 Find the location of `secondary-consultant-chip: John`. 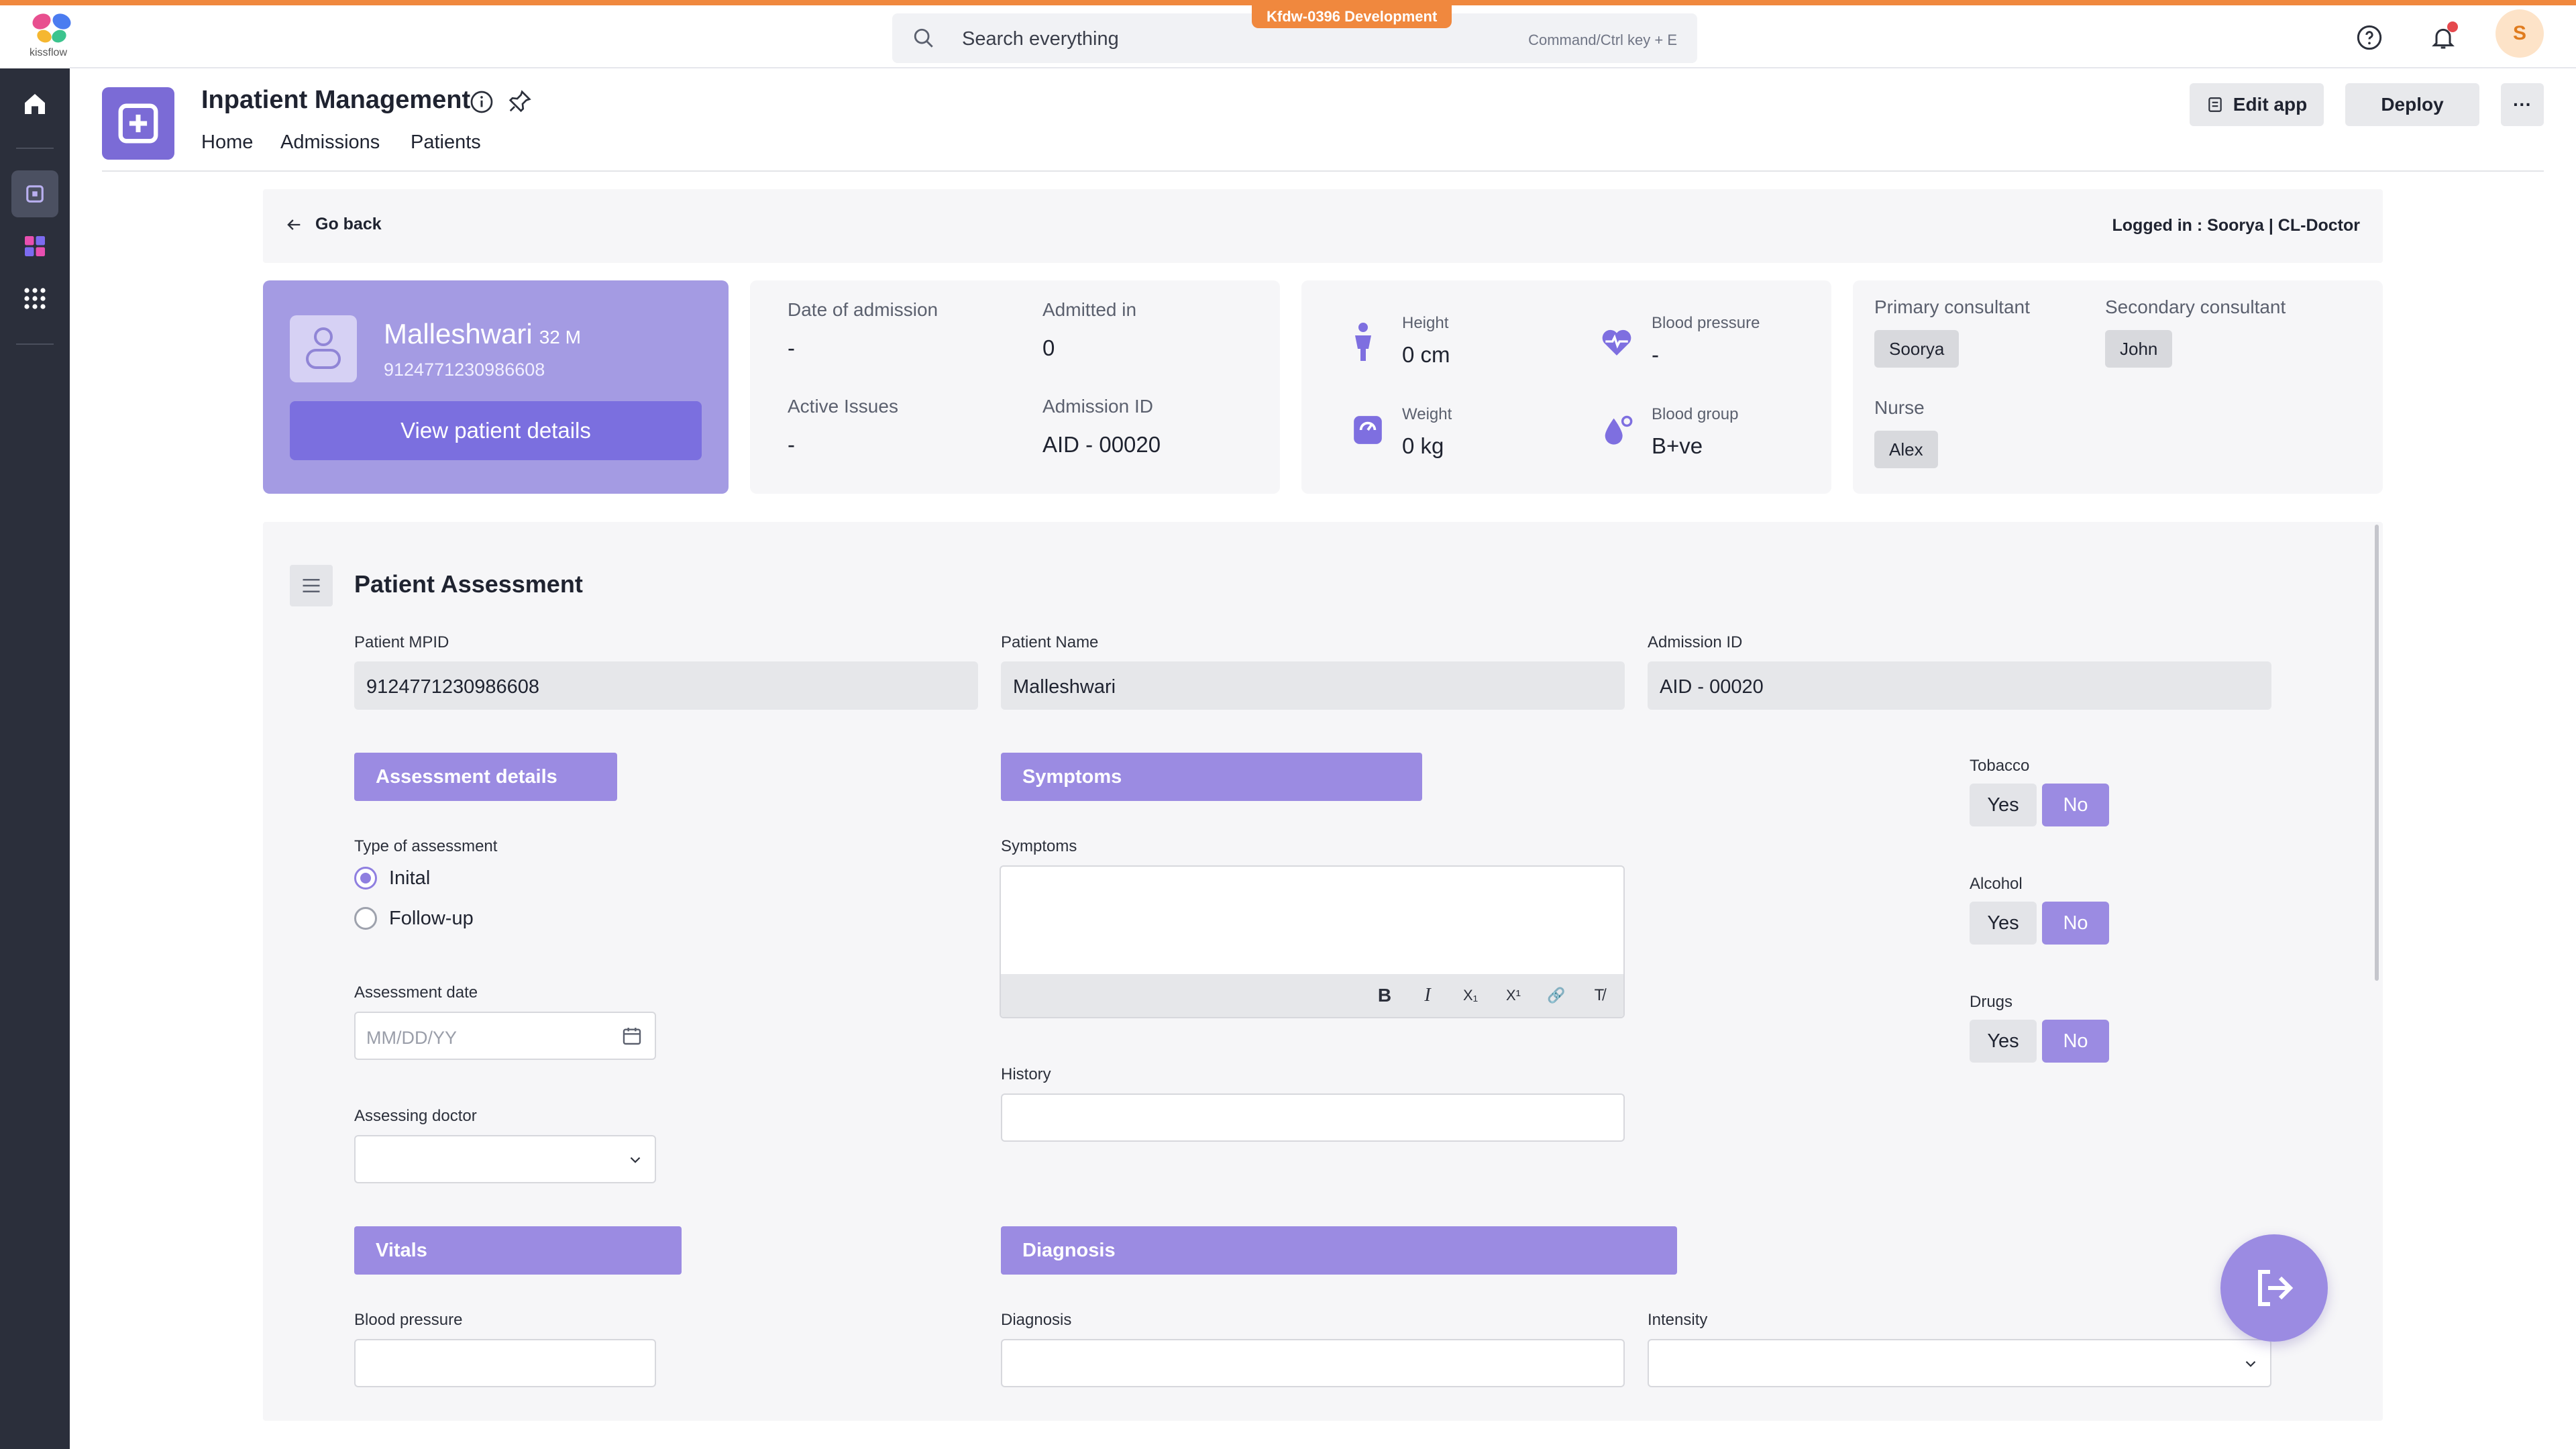

secondary-consultant-chip: John is located at coordinates (2139, 349).